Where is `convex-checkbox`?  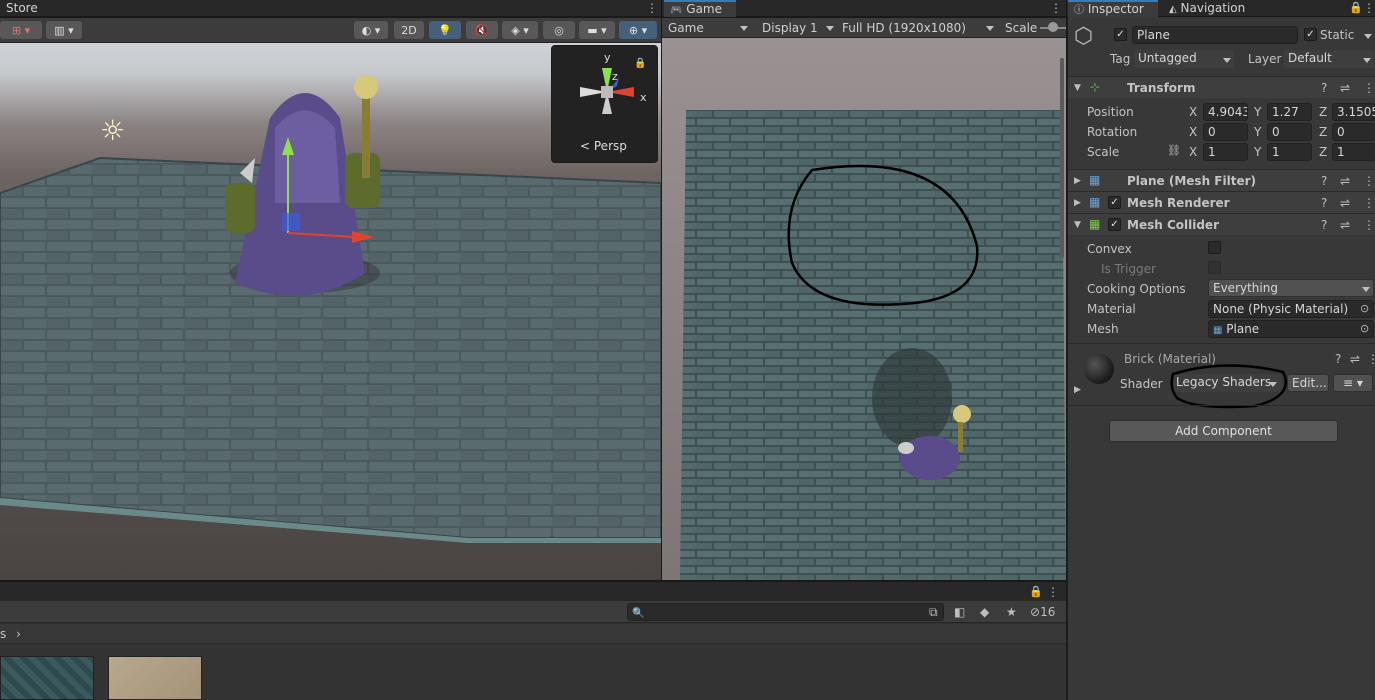
convex-checkbox is located at coordinates (1214, 247).